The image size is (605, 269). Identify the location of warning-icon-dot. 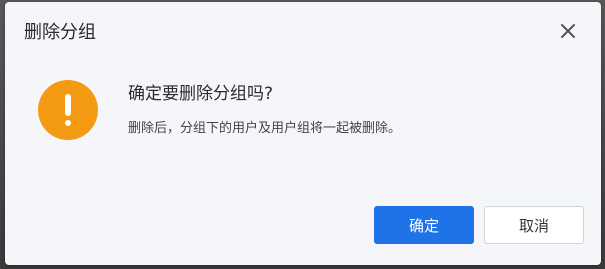
(68, 123).